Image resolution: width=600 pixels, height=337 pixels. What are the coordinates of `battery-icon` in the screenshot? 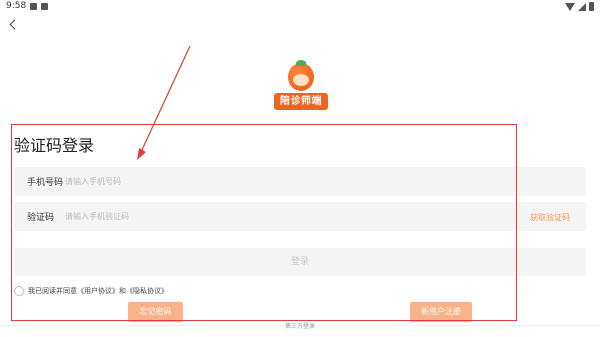 It's located at (591, 6).